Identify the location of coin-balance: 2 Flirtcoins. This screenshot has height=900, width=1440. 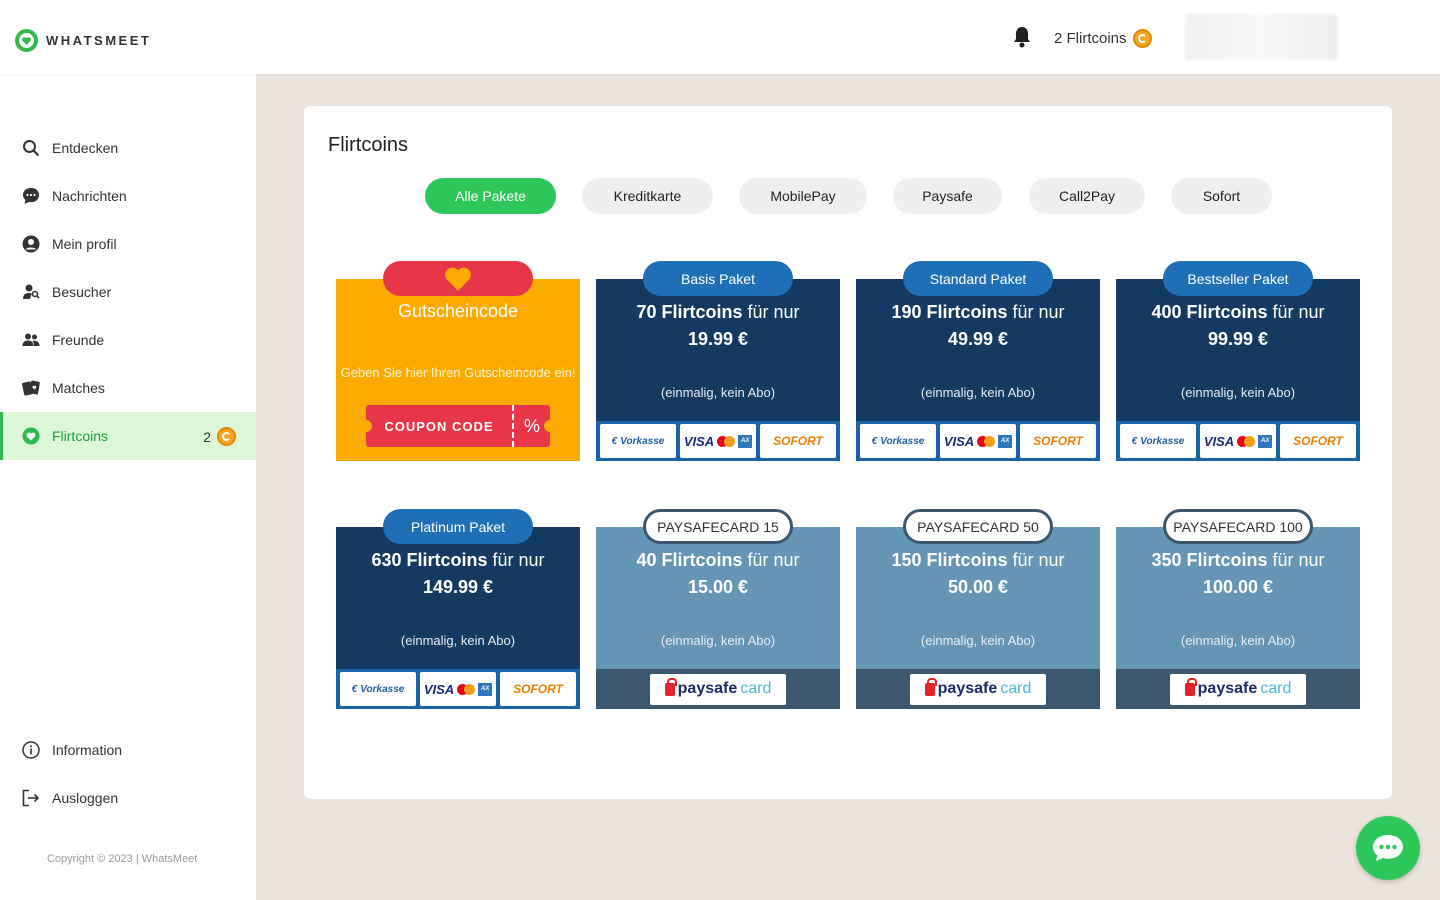
(1103, 38).